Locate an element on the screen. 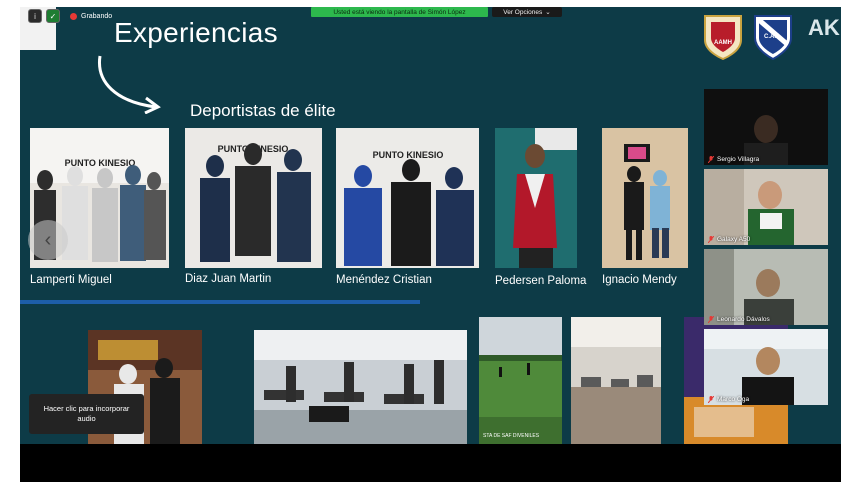  aamh-logo: AAMH is located at coordinates (723, 37).